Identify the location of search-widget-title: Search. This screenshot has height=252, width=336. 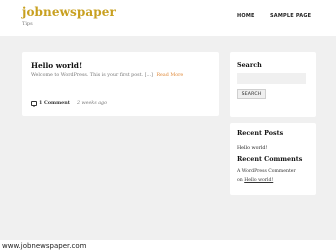
(249, 65).